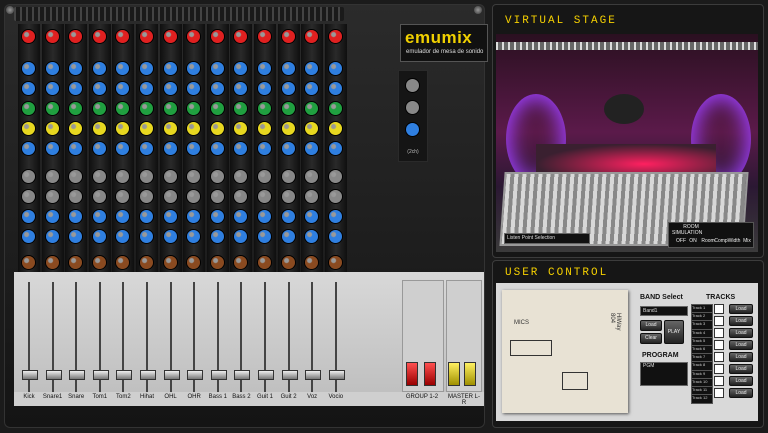 The width and height of the screenshot is (768, 433). I want to click on mix-control: Mix, so click(747, 241).